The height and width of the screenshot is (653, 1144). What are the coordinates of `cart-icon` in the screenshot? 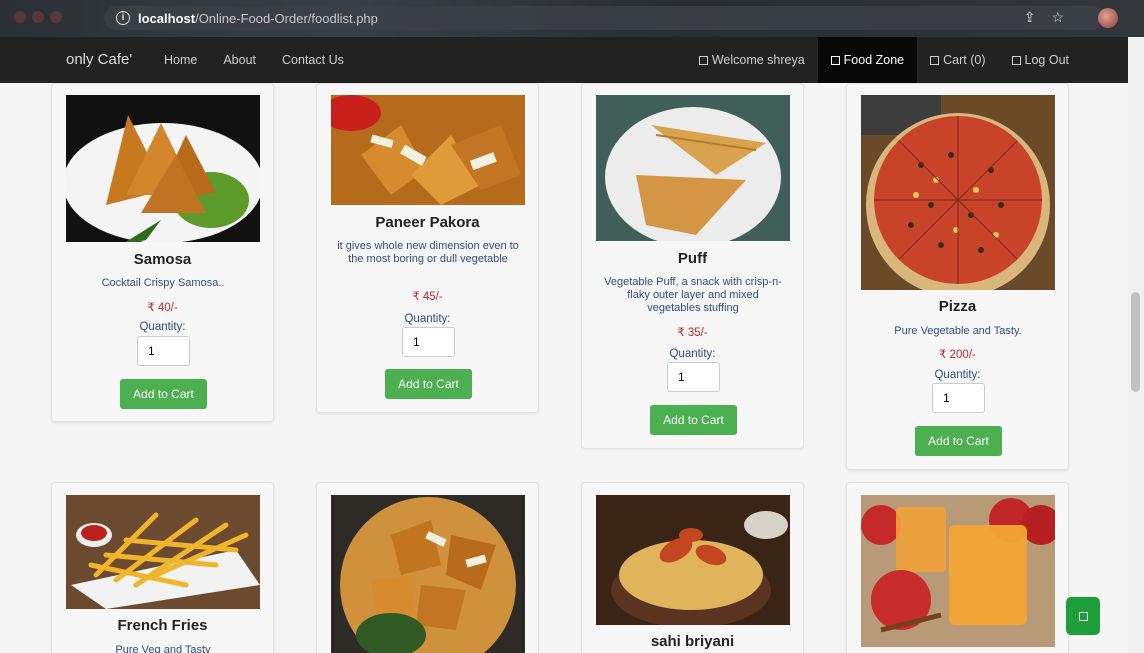 It's located at (935, 60).